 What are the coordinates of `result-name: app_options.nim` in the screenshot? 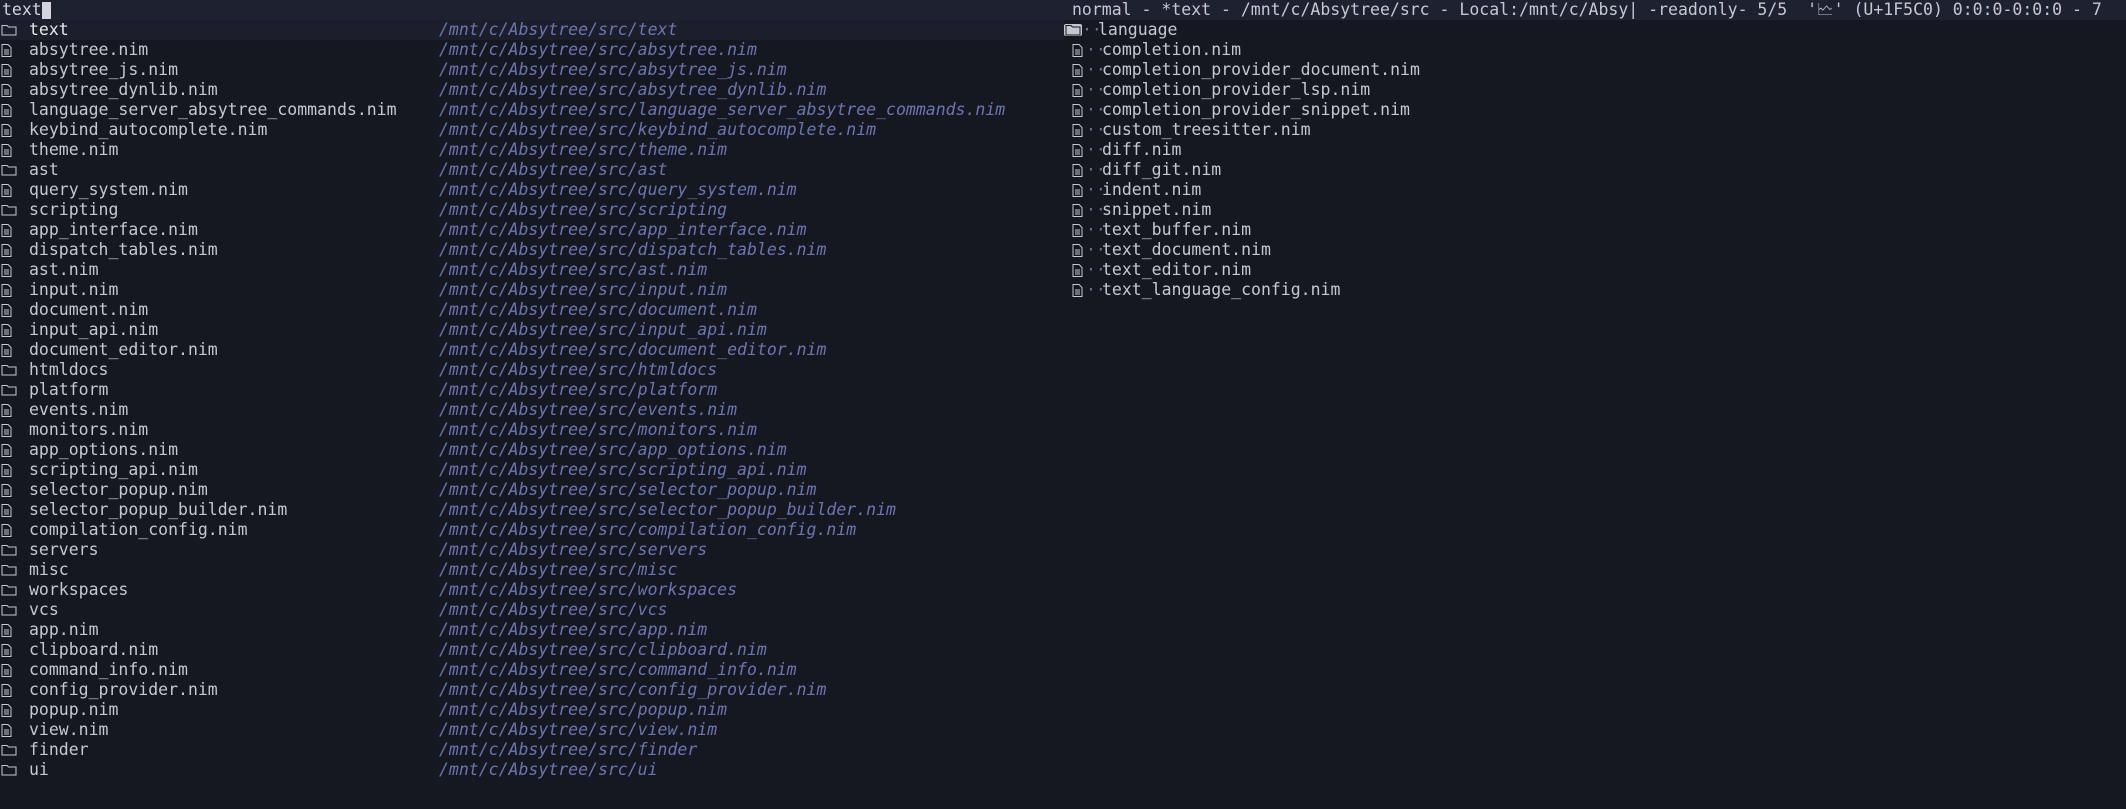 It's located at (104, 449).